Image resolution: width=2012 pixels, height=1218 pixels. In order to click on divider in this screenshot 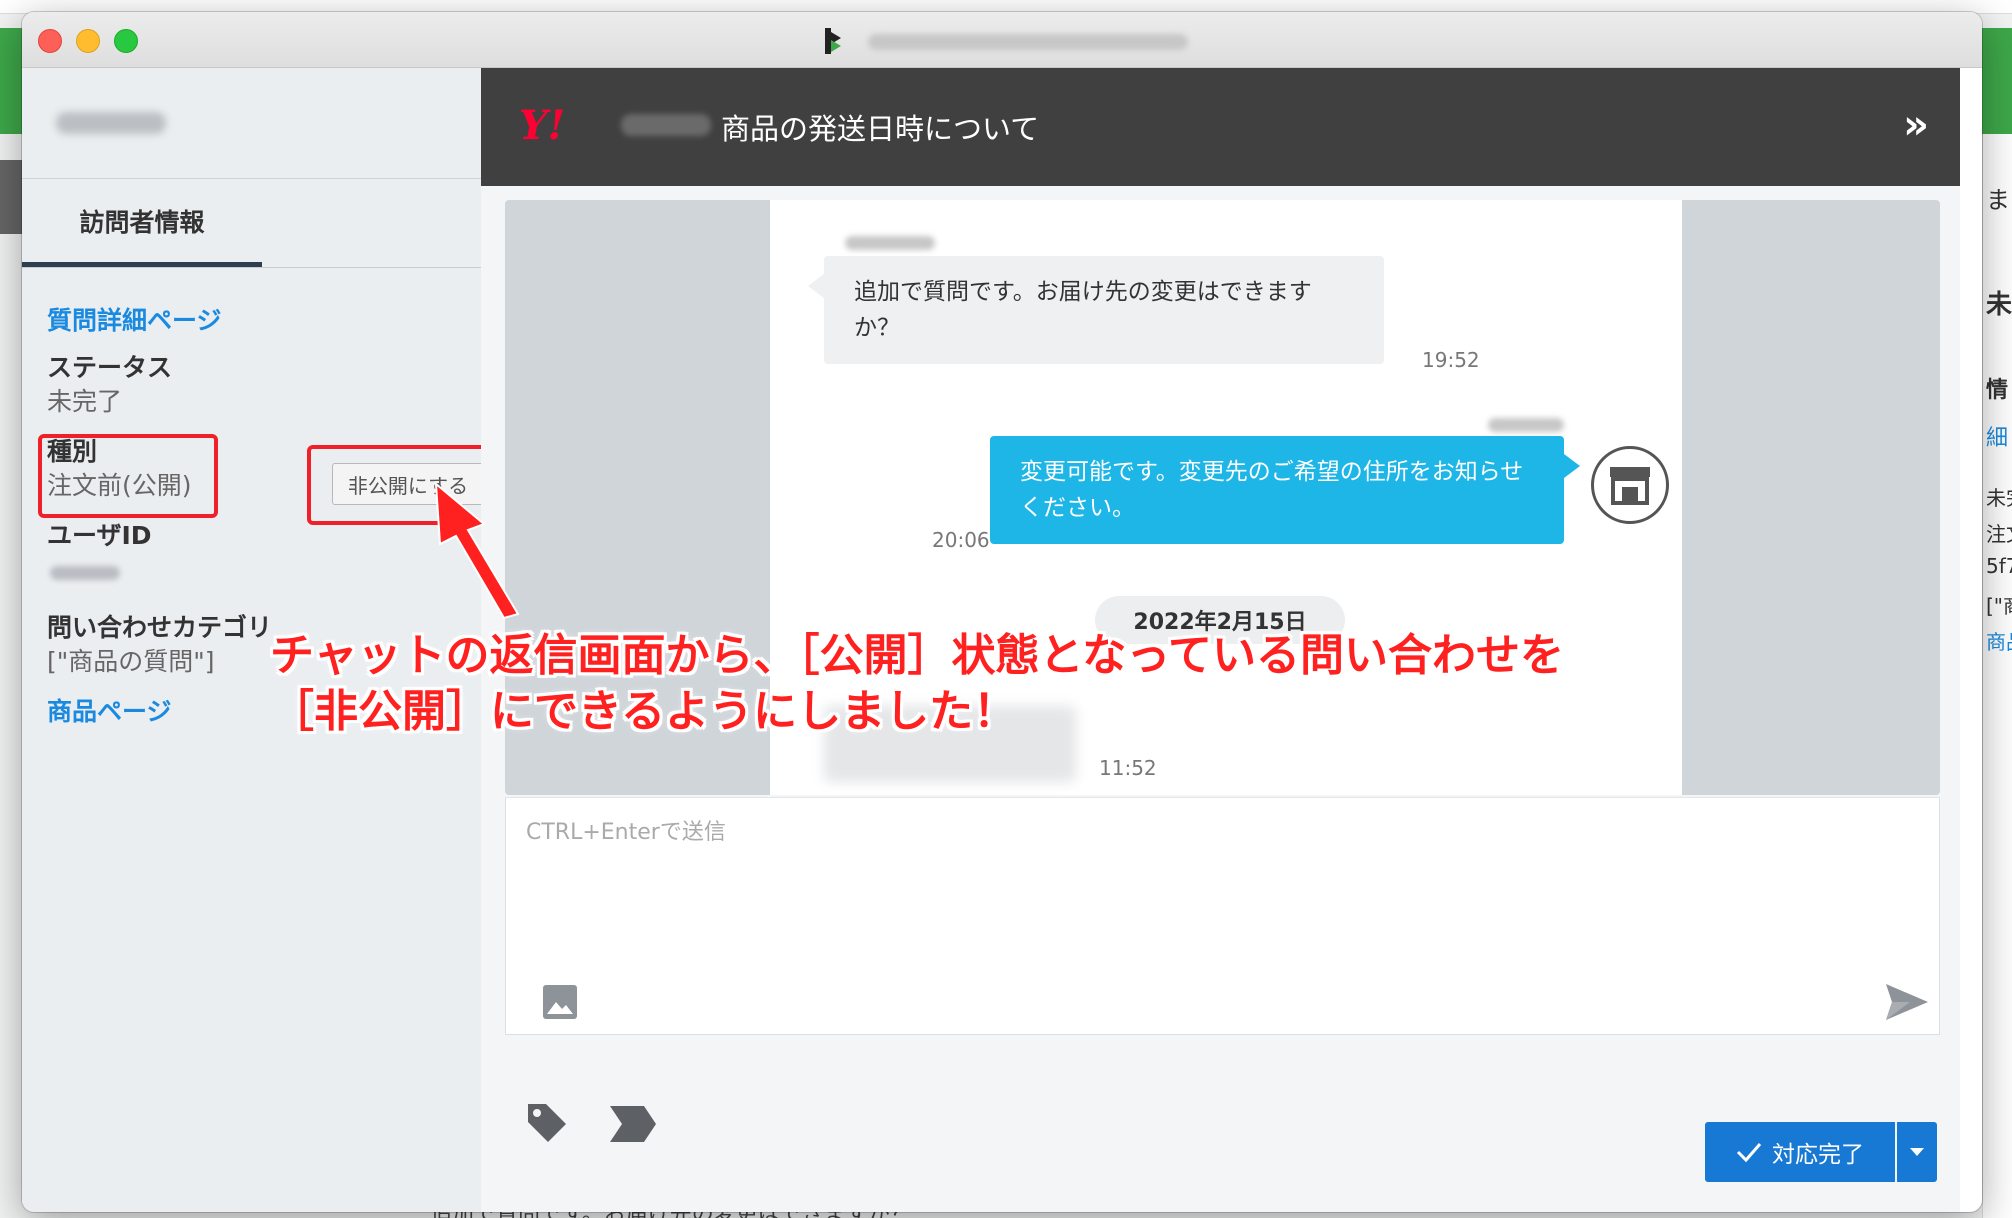, I will do `click(262, 267)`.